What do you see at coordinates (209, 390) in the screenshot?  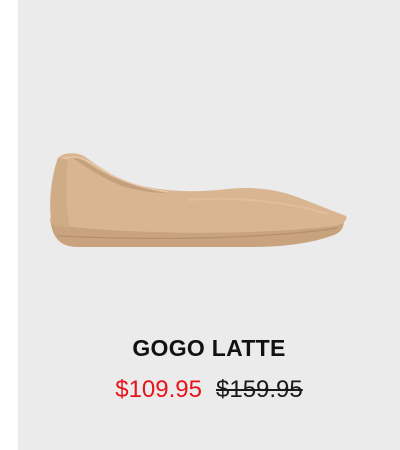 I see `price-row: $109.95 $159.95` at bounding box center [209, 390].